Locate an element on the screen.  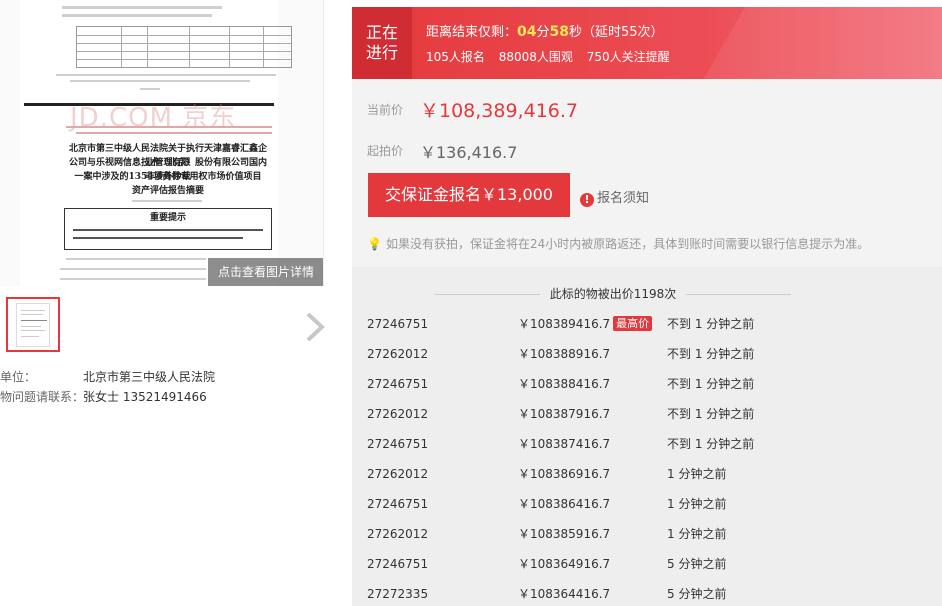
countdown-minute-unit: 分 is located at coordinates (543, 32).